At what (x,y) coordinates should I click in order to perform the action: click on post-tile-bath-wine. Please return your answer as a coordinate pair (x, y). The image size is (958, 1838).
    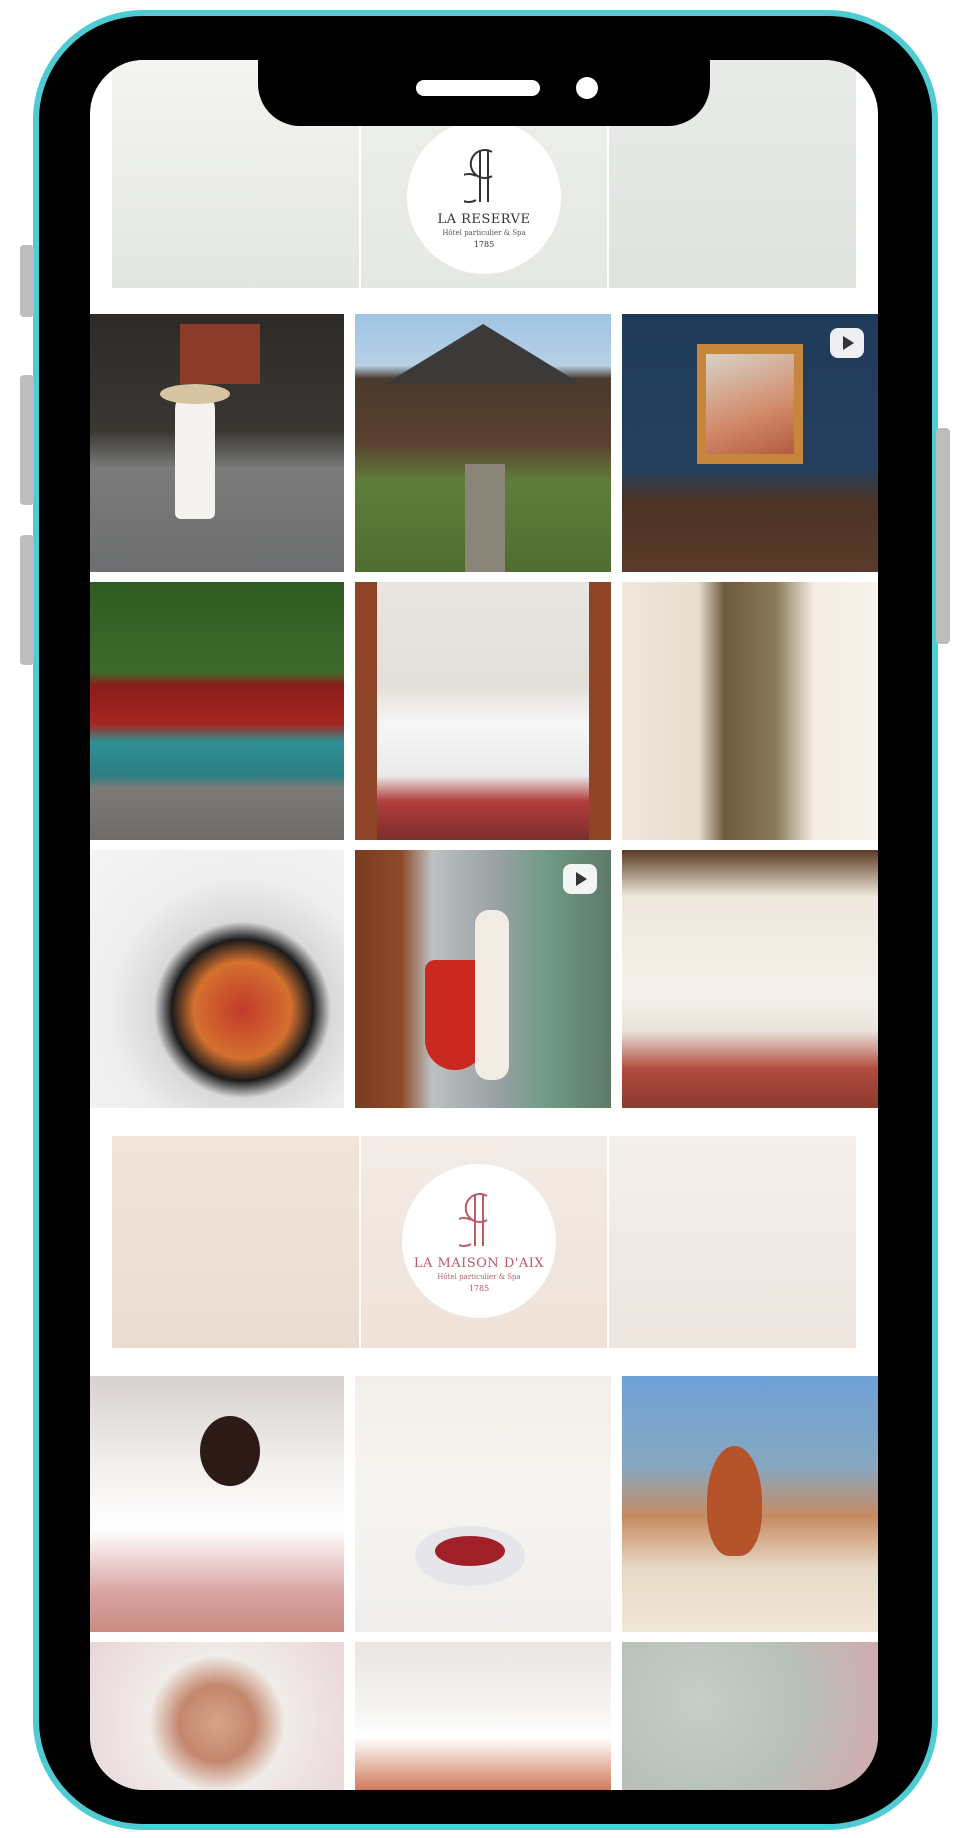
    Looking at the image, I should click on (217, 1504).